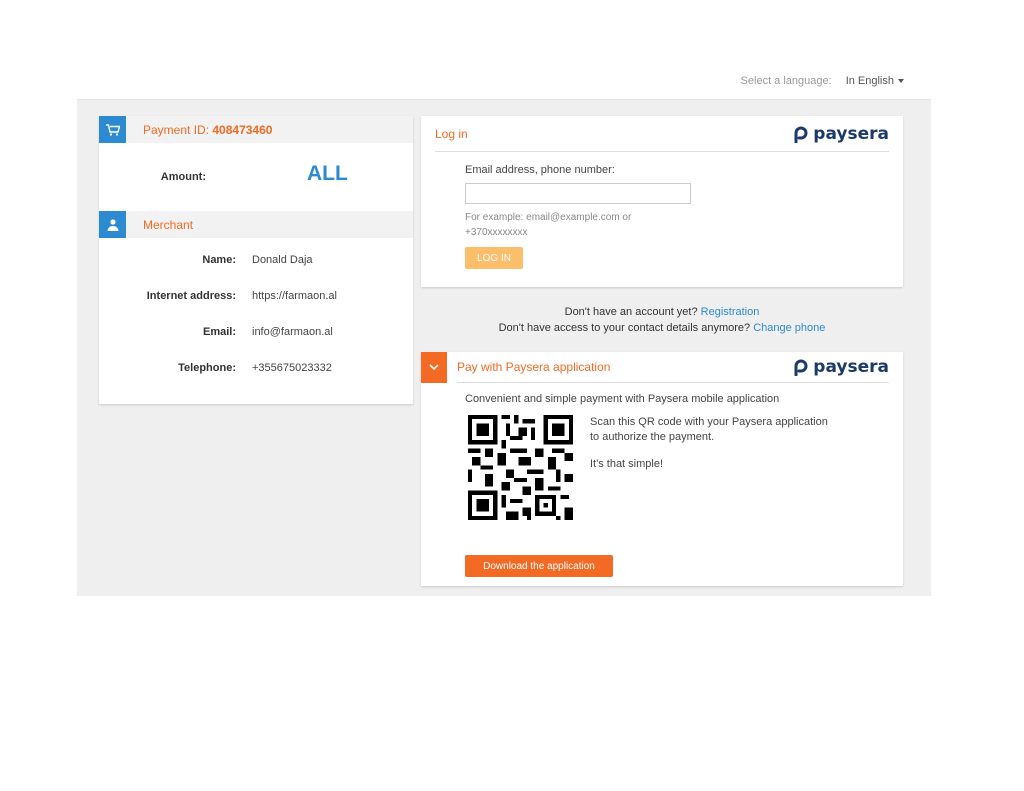 The image size is (1024, 791). What do you see at coordinates (176, 129) in the screenshot?
I see `payment-id-label: Payment ID:` at bounding box center [176, 129].